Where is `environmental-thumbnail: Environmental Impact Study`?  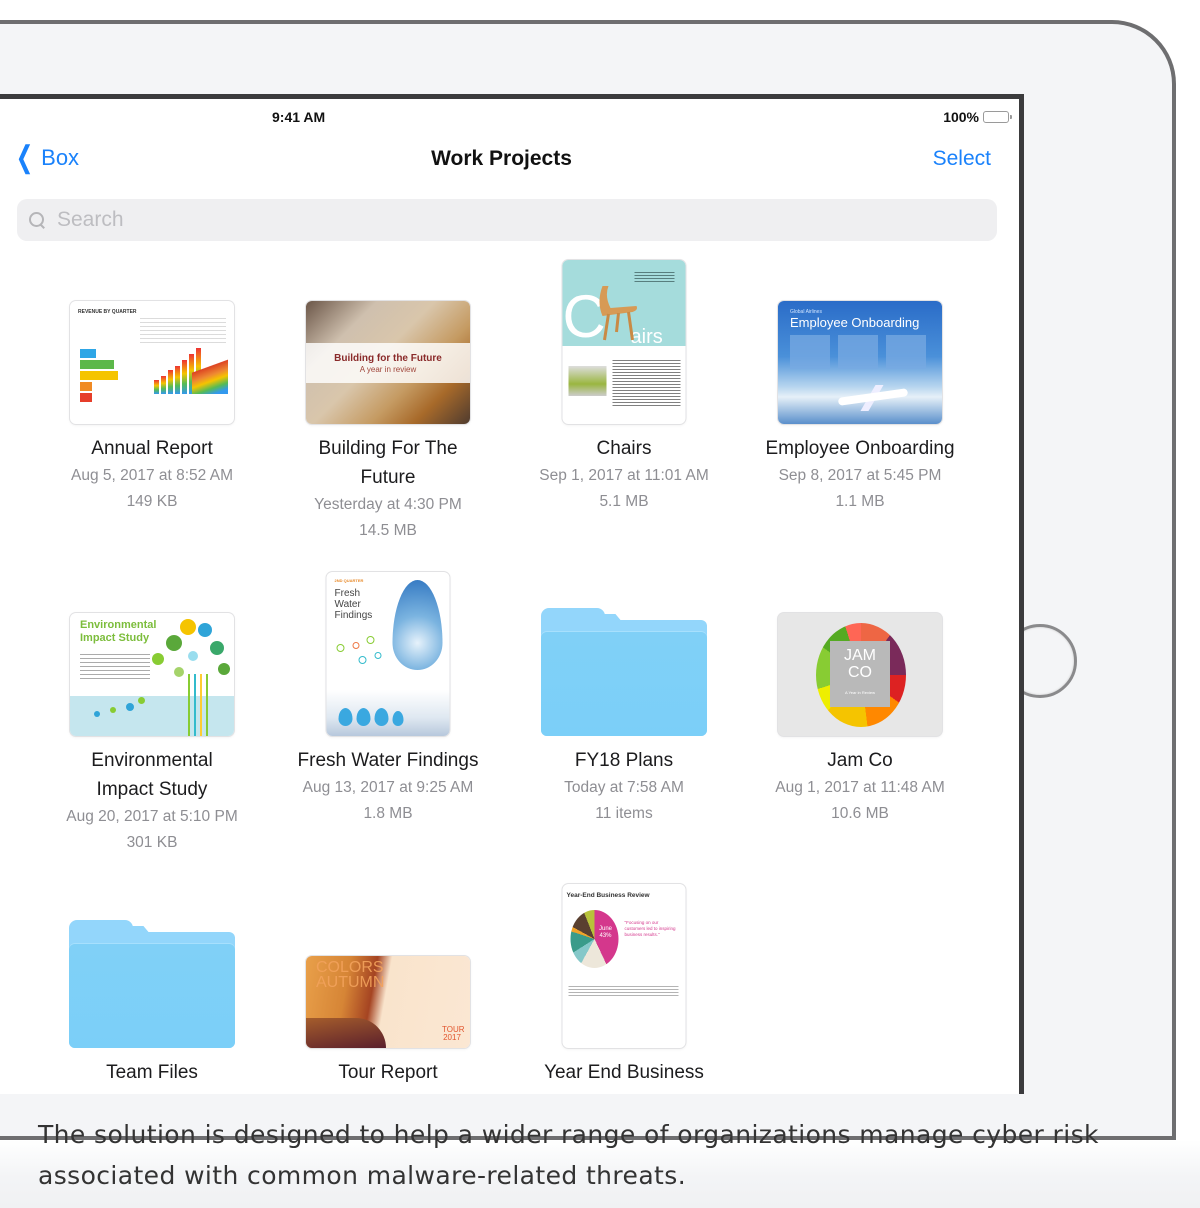
environmental-thumbnail: Environmental Impact Study is located at coordinates (152, 674).